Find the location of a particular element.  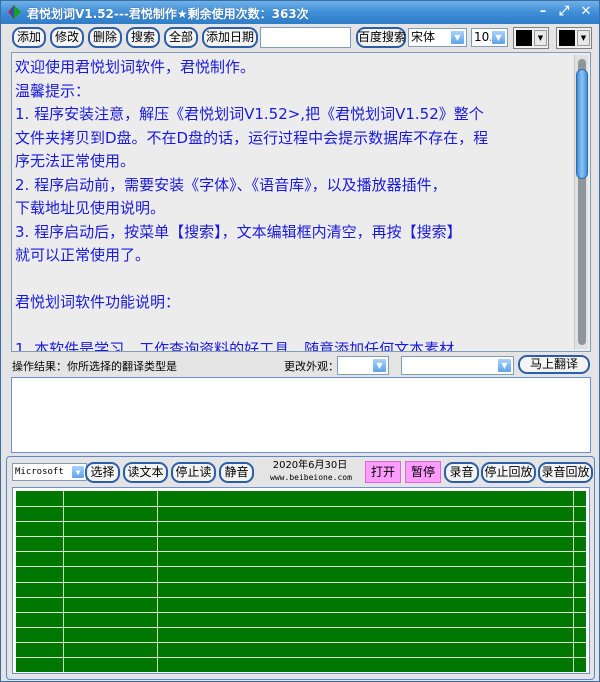

mute-button: 静音 is located at coordinates (236, 472).